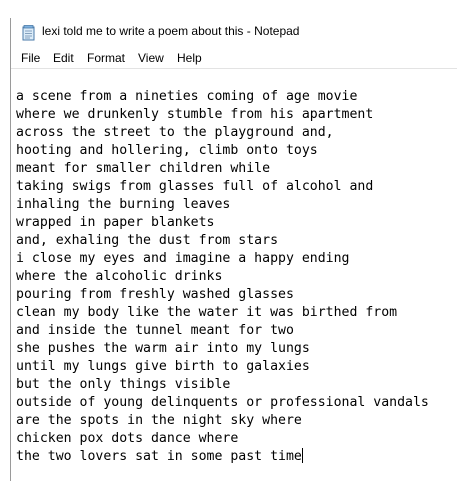 This screenshot has width=457, height=481. What do you see at coordinates (175, 132) in the screenshot?
I see `text-line: across the street to the playground and,` at bounding box center [175, 132].